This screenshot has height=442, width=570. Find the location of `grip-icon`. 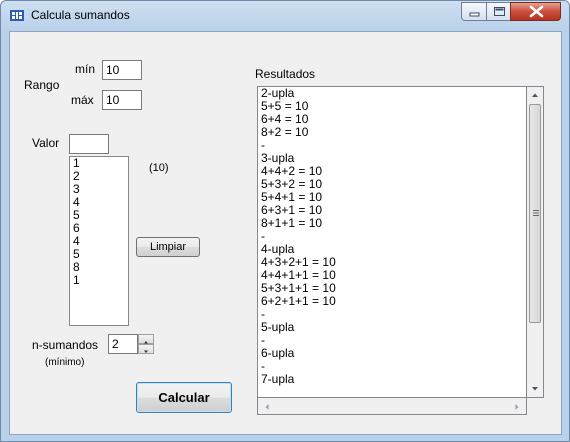

grip-icon is located at coordinates (536, 213).